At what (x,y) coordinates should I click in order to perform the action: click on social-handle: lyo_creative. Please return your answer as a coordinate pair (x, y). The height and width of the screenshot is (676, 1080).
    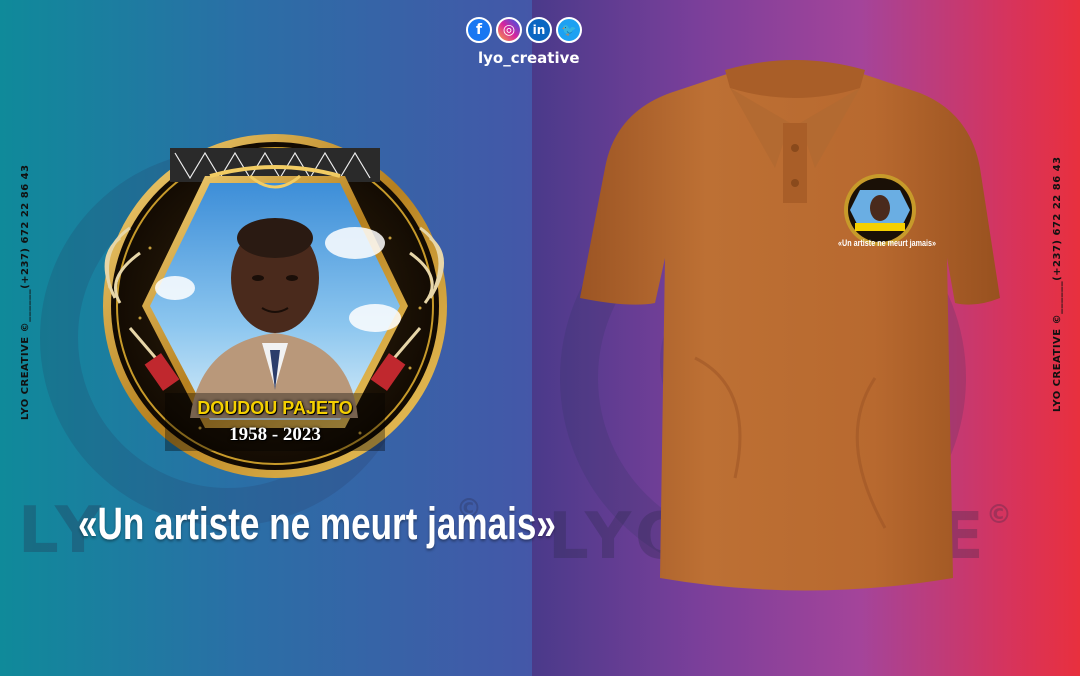
    Looking at the image, I should click on (529, 58).